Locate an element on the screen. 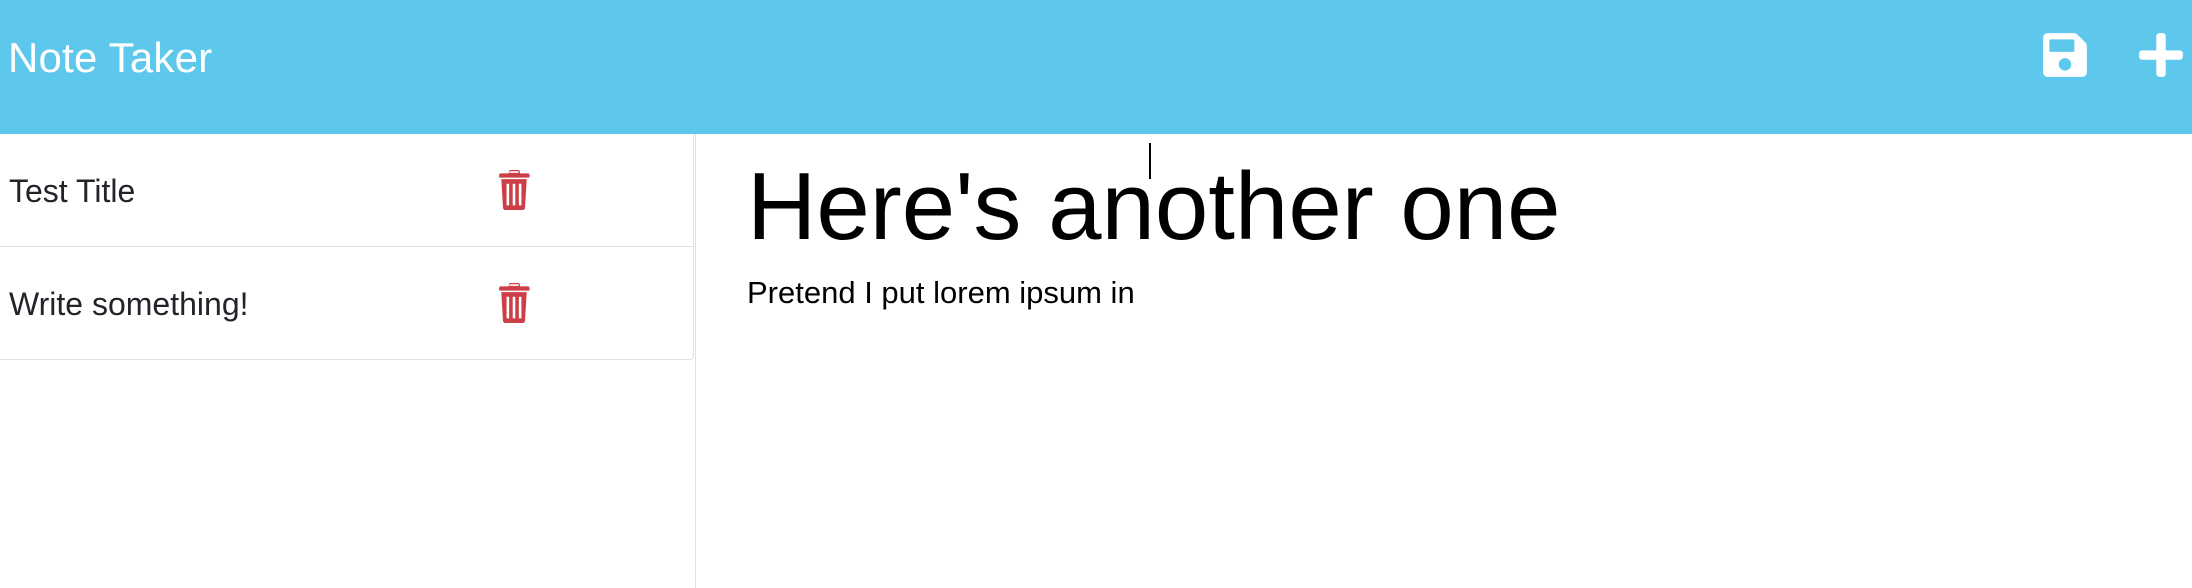 This screenshot has width=2192, height=588. note-list: Test Title Write something! is located at coordinates (347, 247).